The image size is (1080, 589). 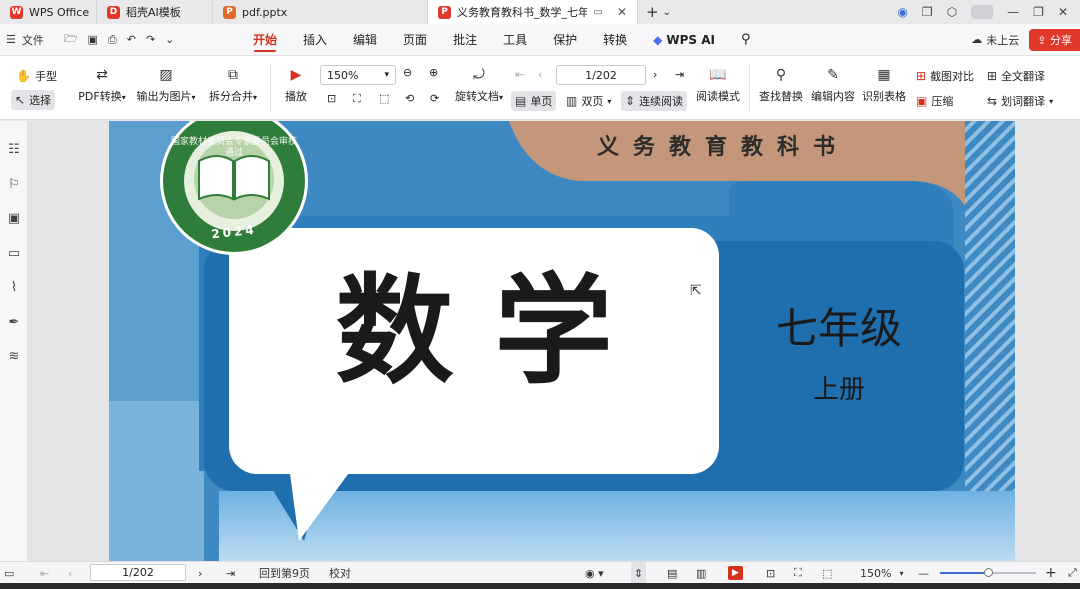 I want to click on minimize-icon: —, so click(x=1013, y=12).